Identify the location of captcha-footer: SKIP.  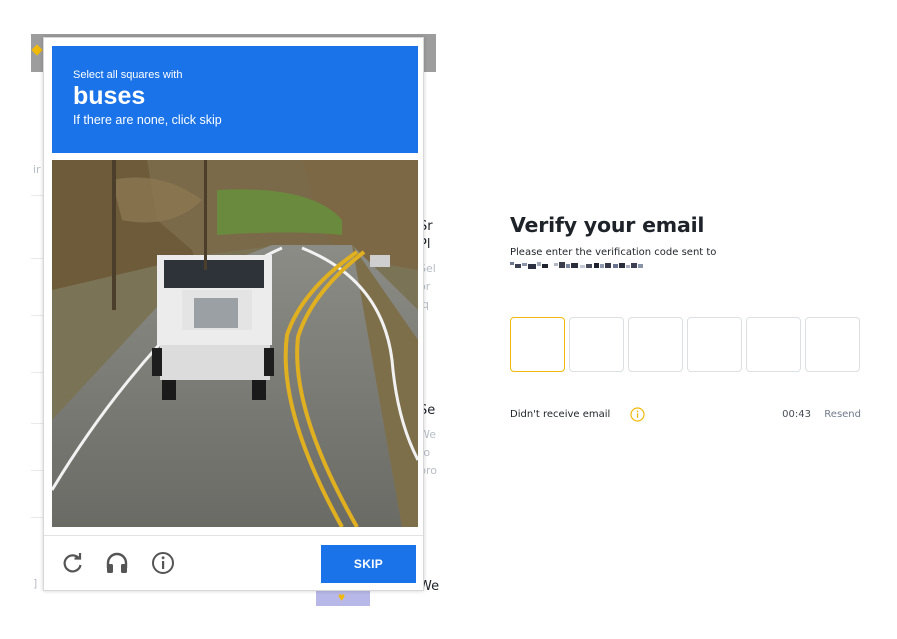
(233, 563).